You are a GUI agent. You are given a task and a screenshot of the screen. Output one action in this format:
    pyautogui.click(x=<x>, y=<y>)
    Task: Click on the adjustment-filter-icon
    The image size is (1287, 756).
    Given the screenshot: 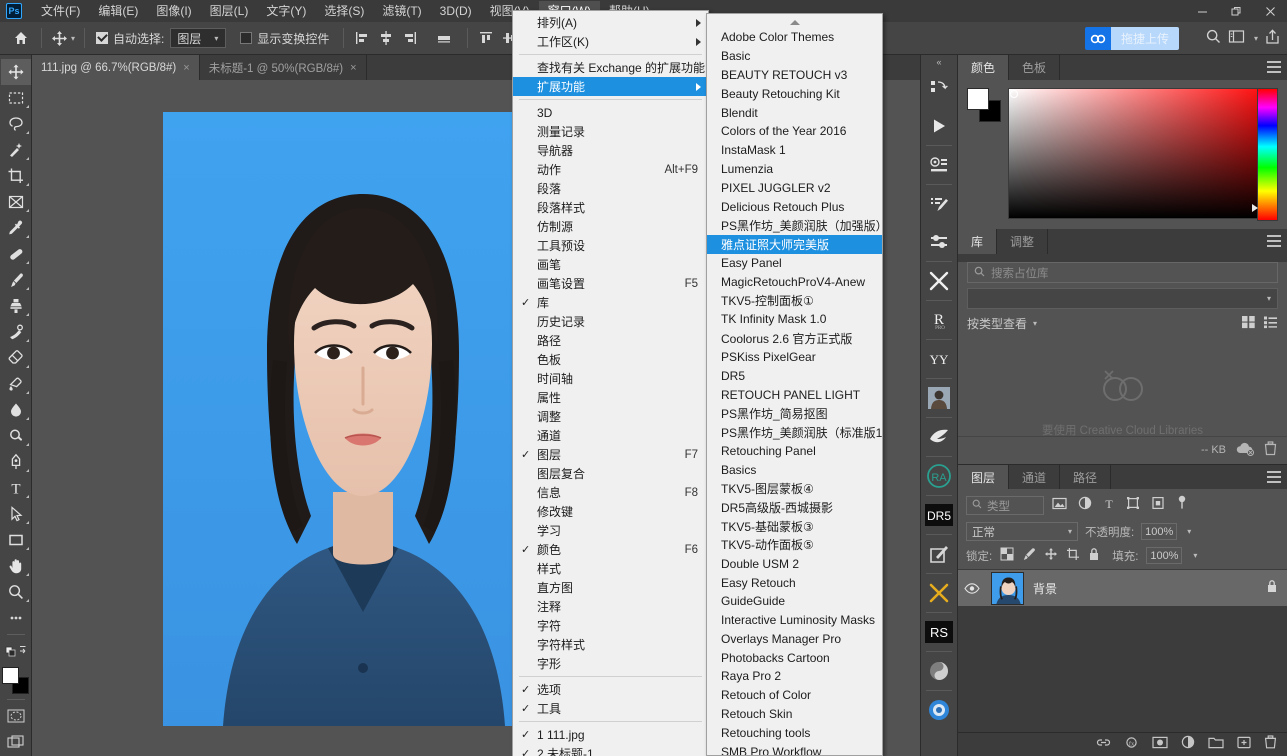 What is the action you would take?
    pyautogui.click(x=1085, y=505)
    